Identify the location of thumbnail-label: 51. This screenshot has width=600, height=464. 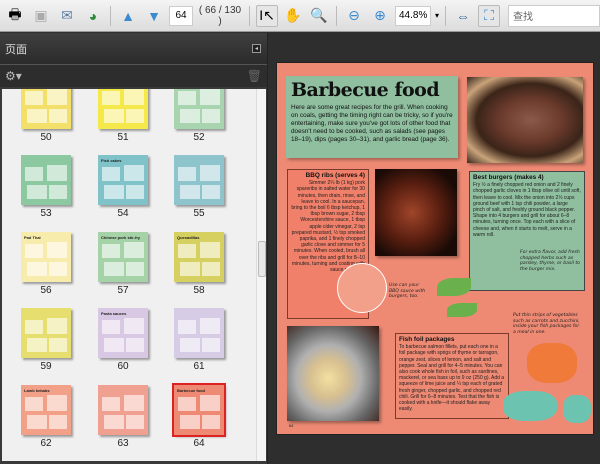
(123, 137).